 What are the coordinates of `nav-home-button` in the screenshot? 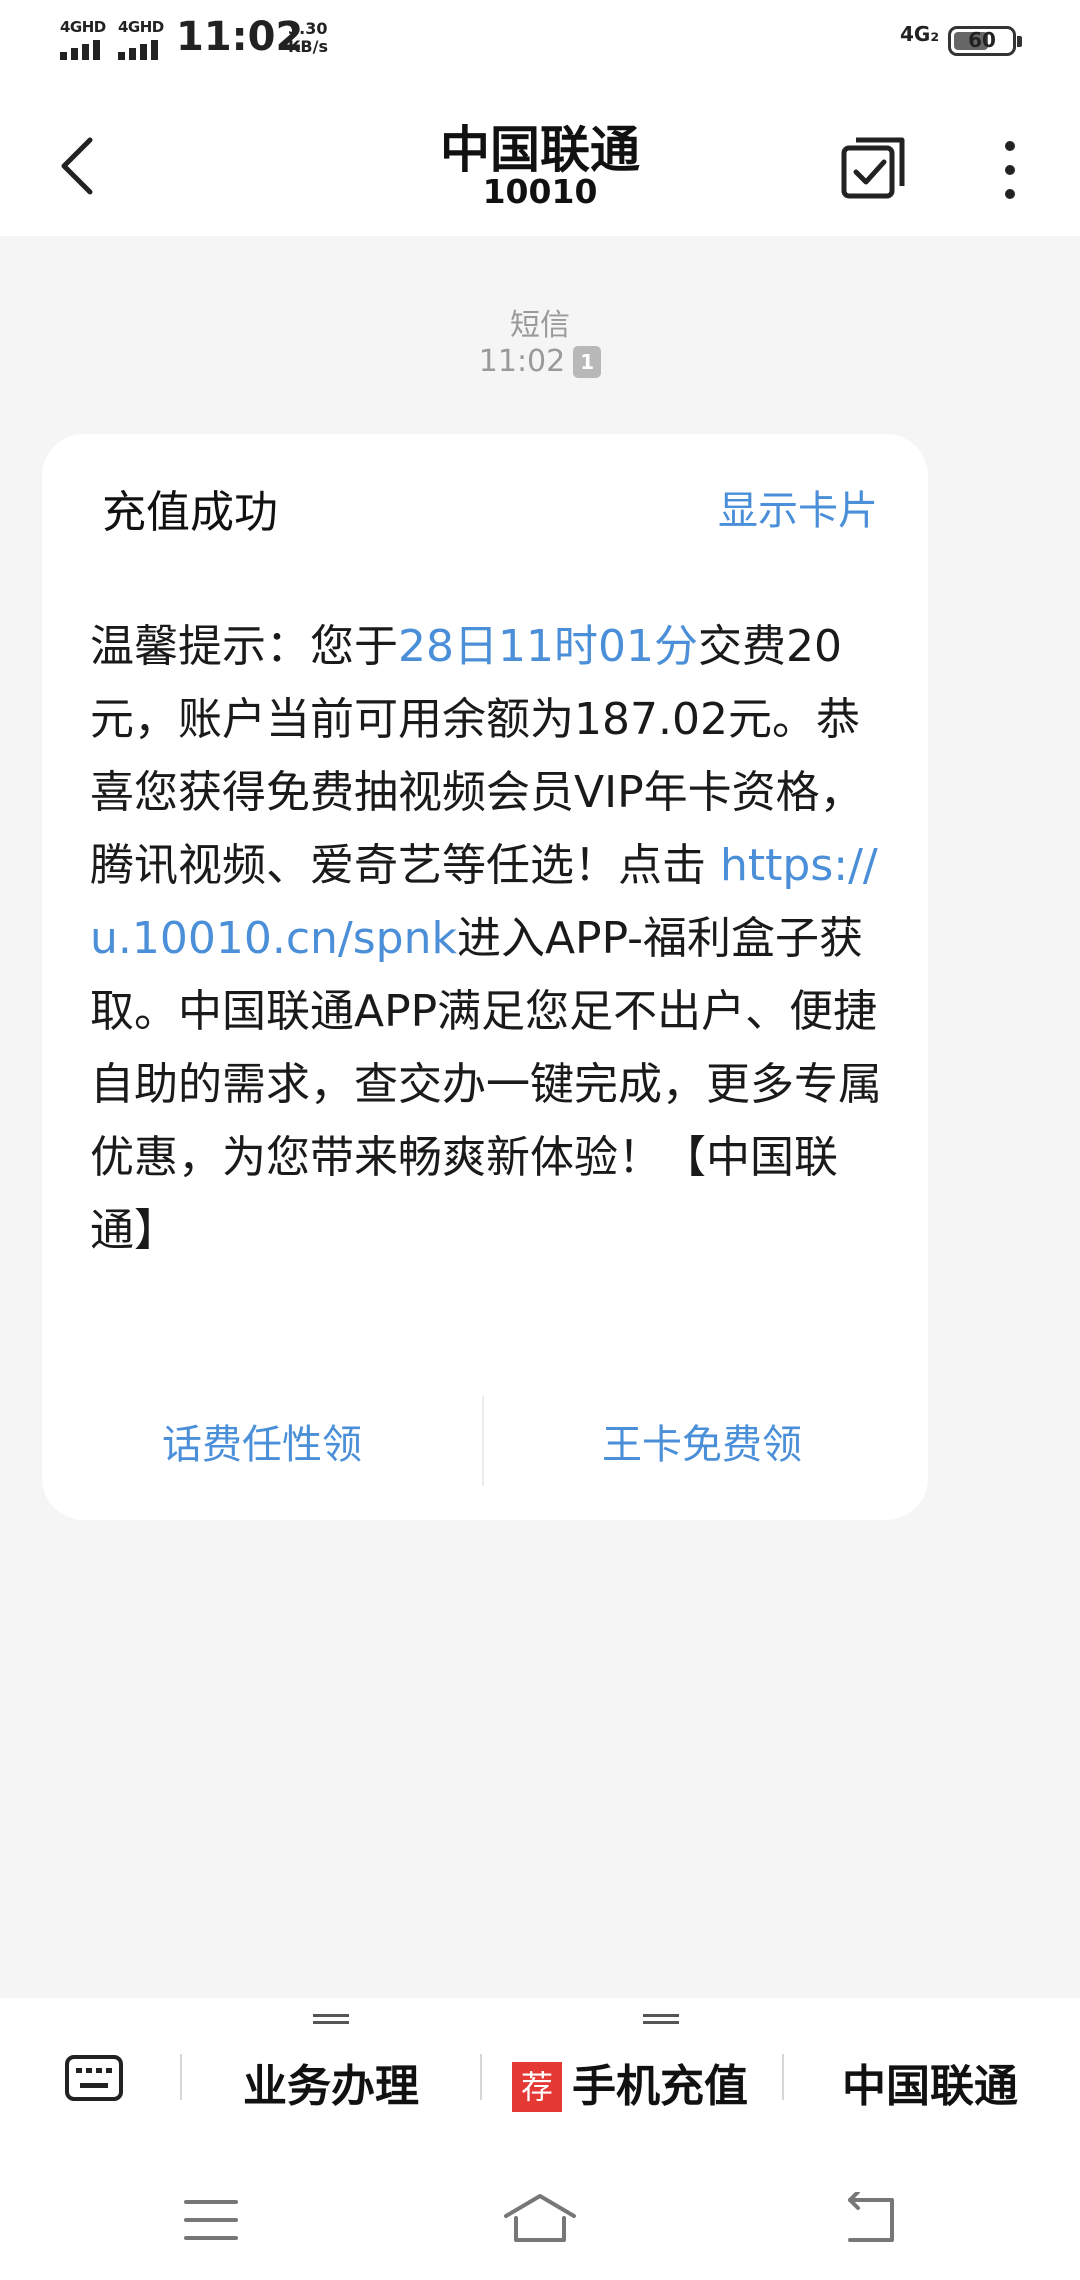 It's located at (540, 2220).